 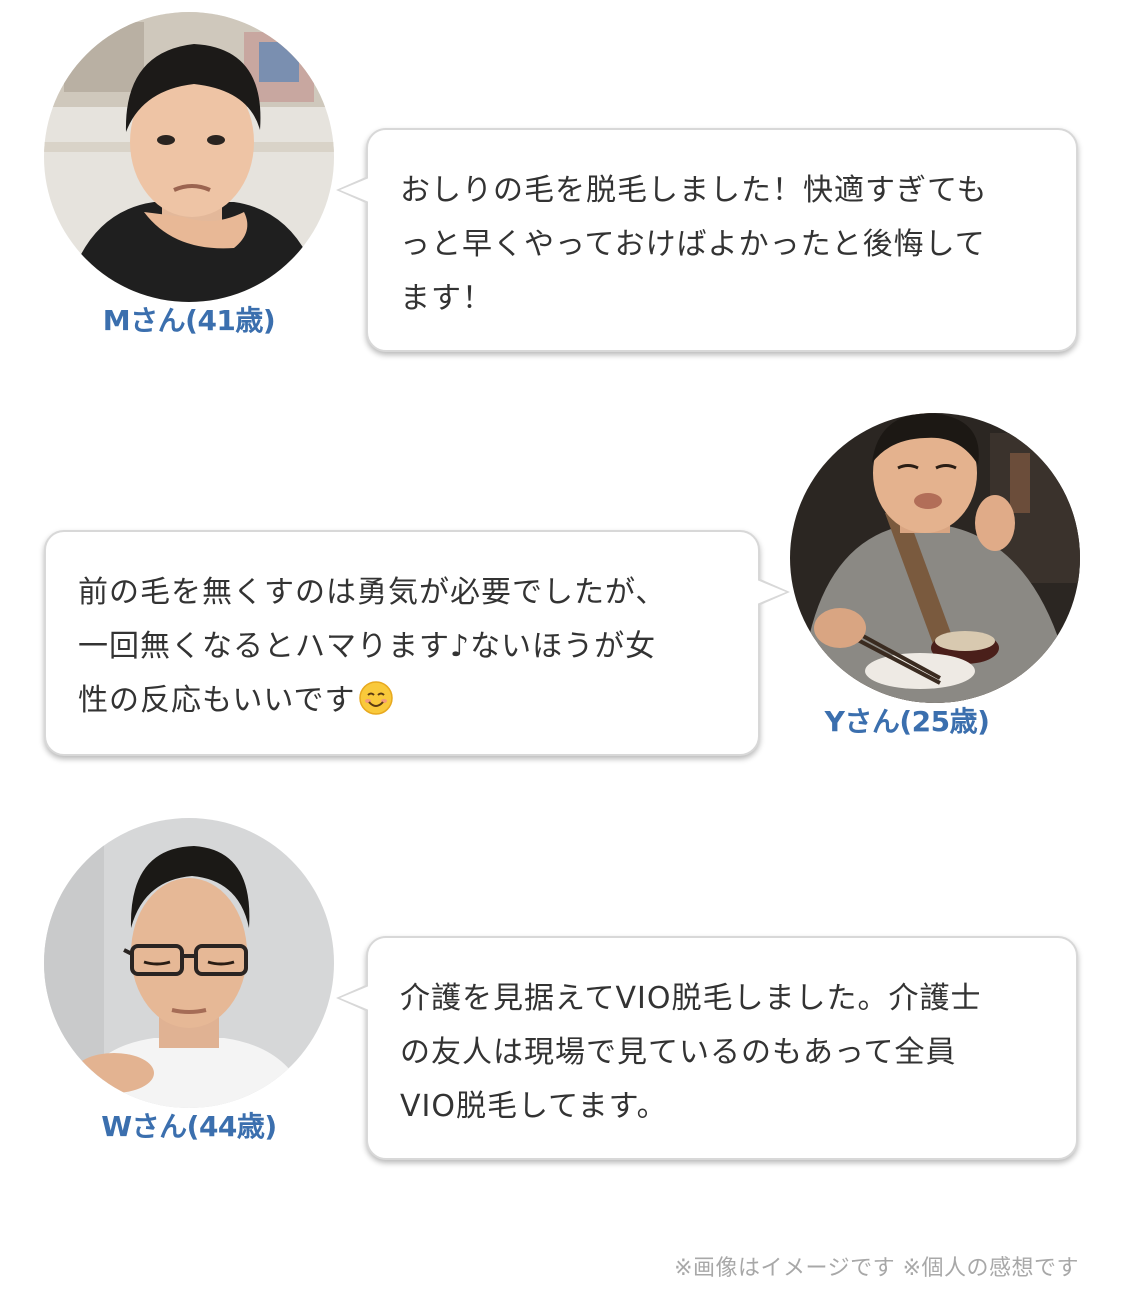 What do you see at coordinates (876, 1268) in the screenshot?
I see `disclaimer-note: ※画像はイメージです ※個人の感想です` at bounding box center [876, 1268].